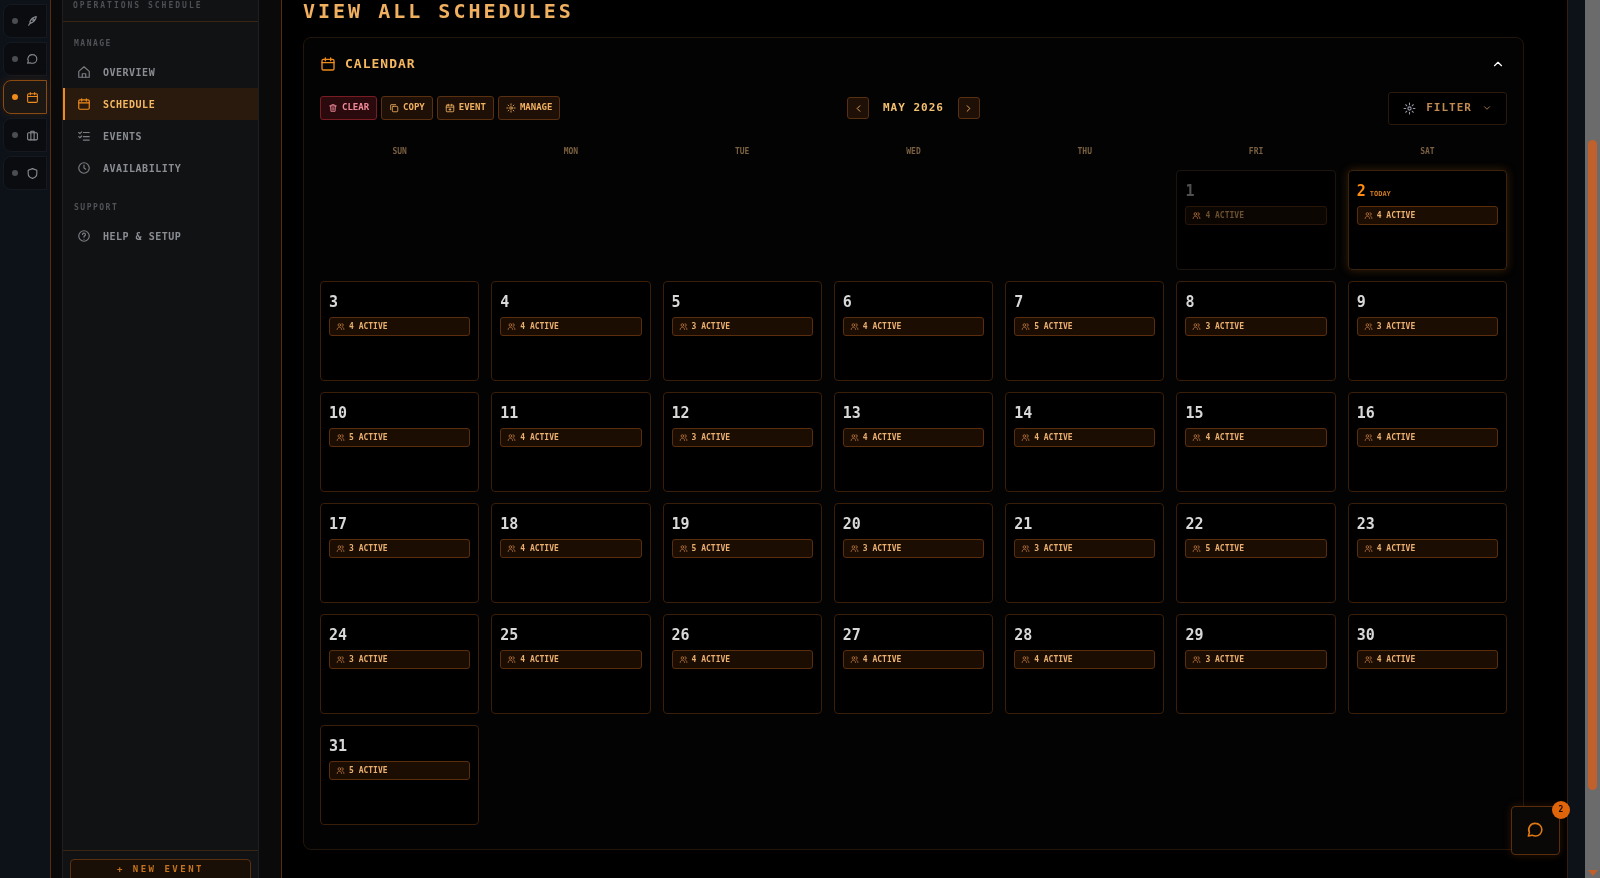 This screenshot has width=1600, height=878. I want to click on day-cell: 8 3 ACTIVE, so click(1256, 331).